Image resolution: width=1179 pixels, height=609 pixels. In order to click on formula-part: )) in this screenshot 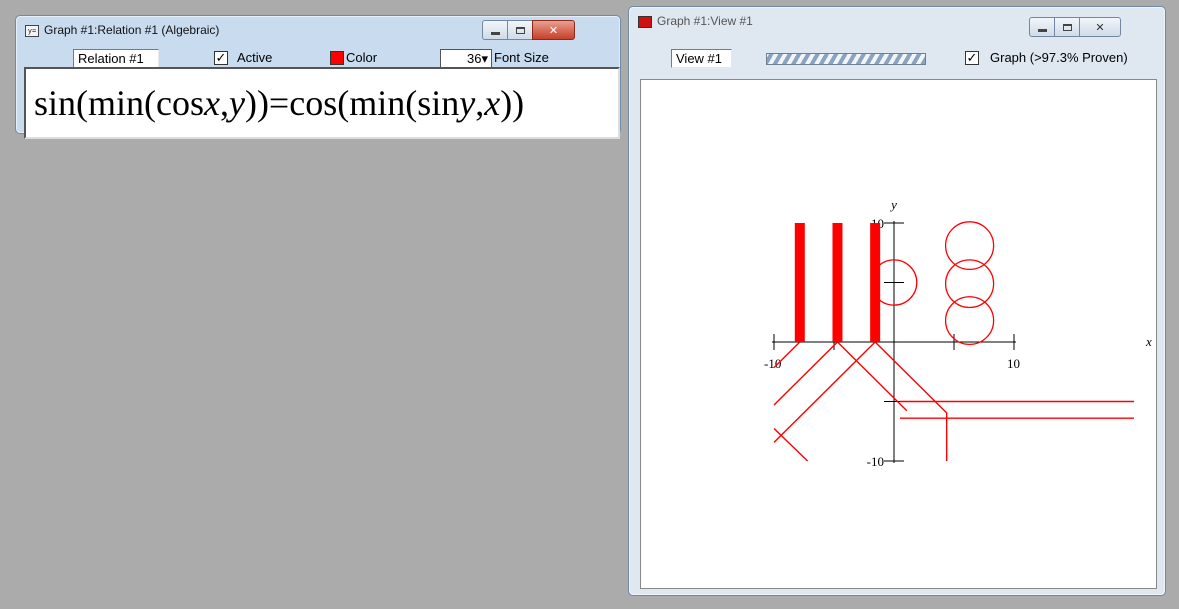, I will do `click(512, 103)`.